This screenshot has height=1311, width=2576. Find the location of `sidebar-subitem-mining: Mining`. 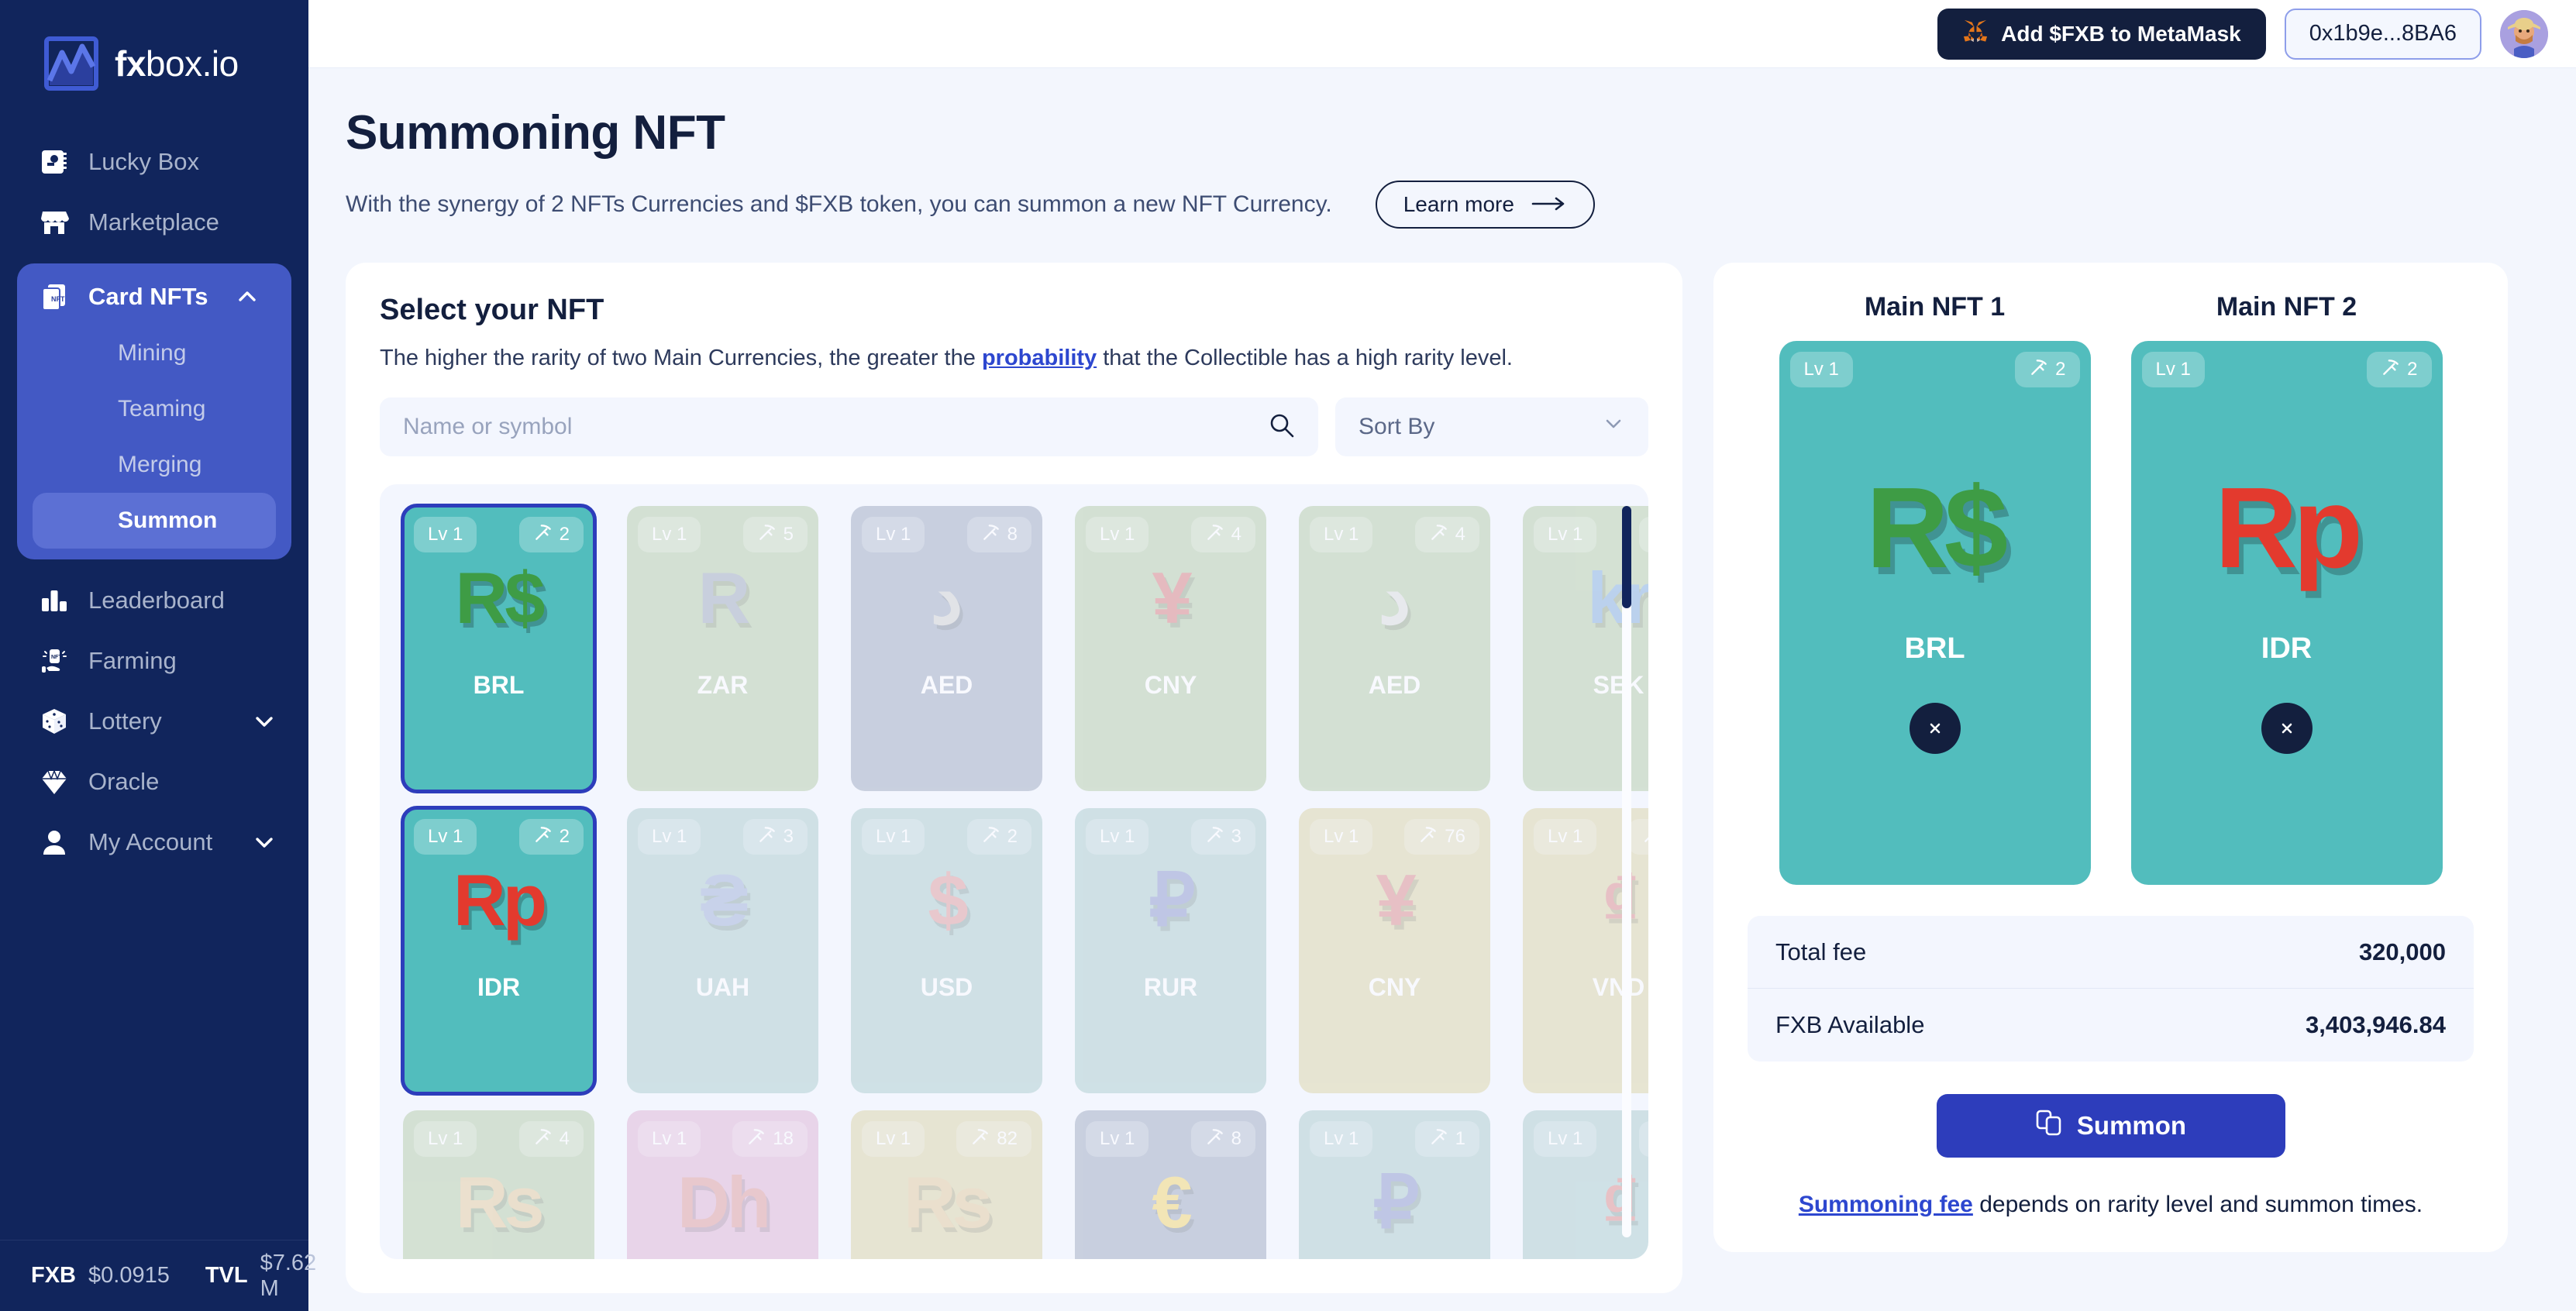

sidebar-subitem-mining: Mining is located at coordinates (154, 353).